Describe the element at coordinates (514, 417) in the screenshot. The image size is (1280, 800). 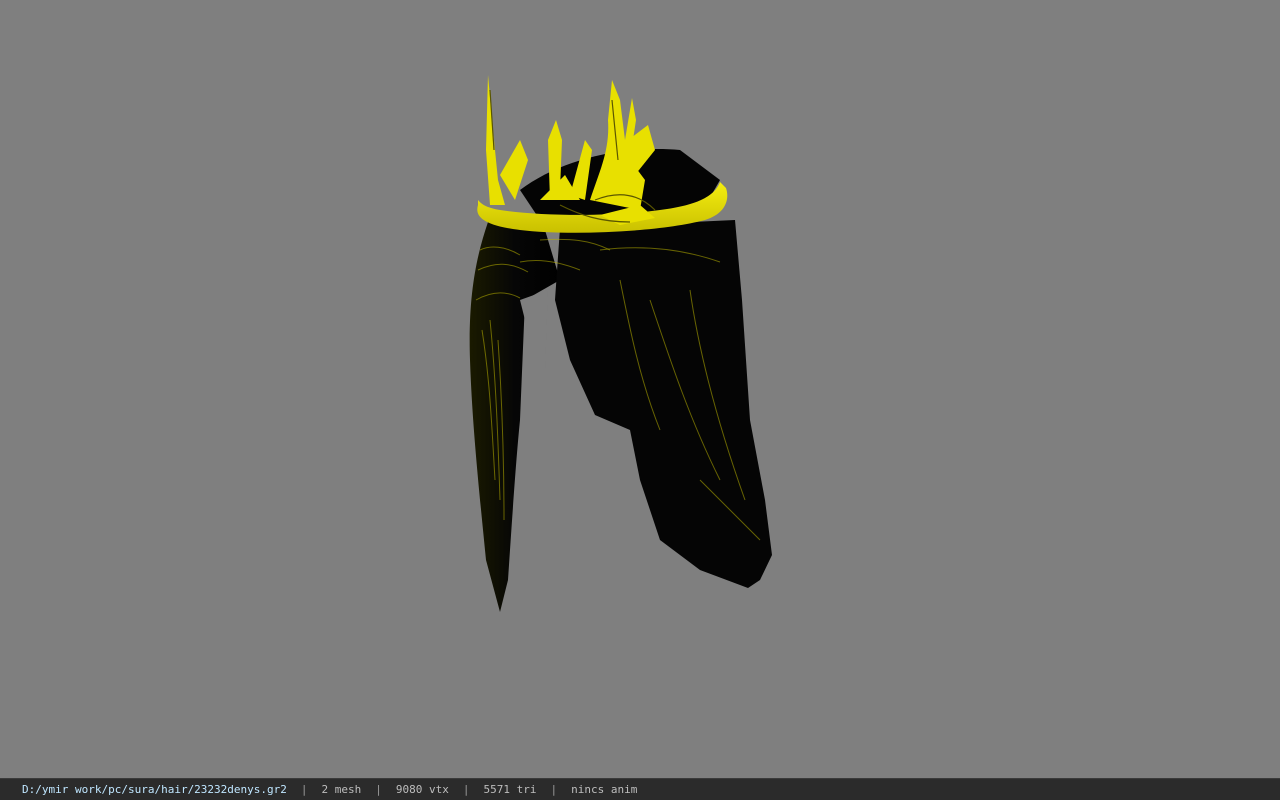
I see `hair-left-strand` at that location.